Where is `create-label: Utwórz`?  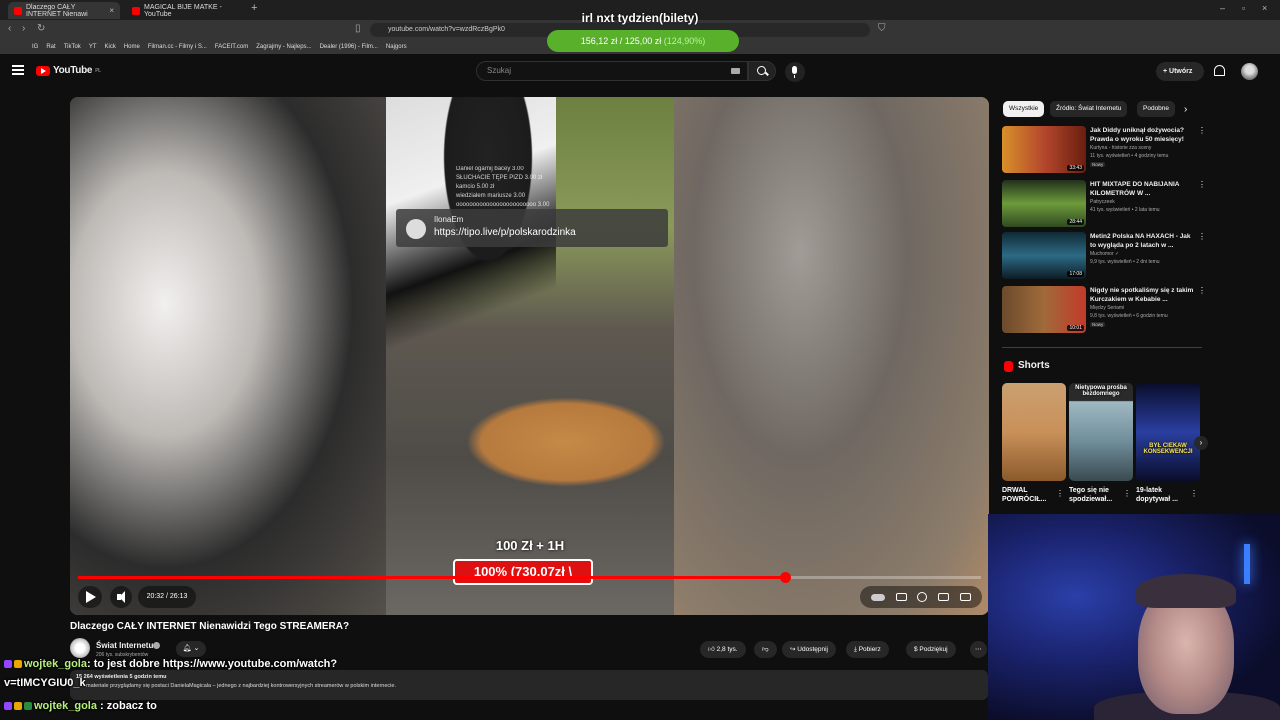 create-label: Utwórz is located at coordinates (1181, 71).